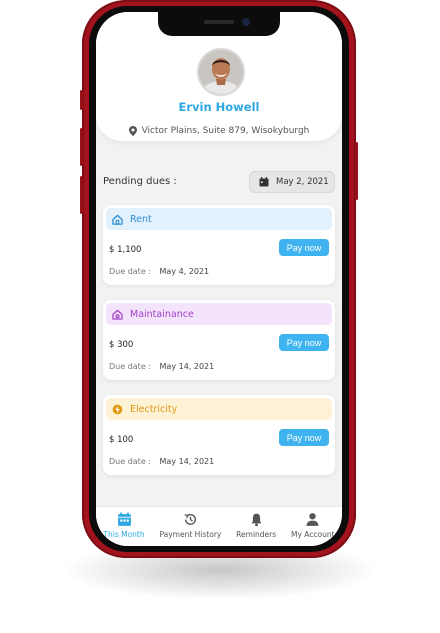  I want to click on volume-down-button, so click(81, 195).